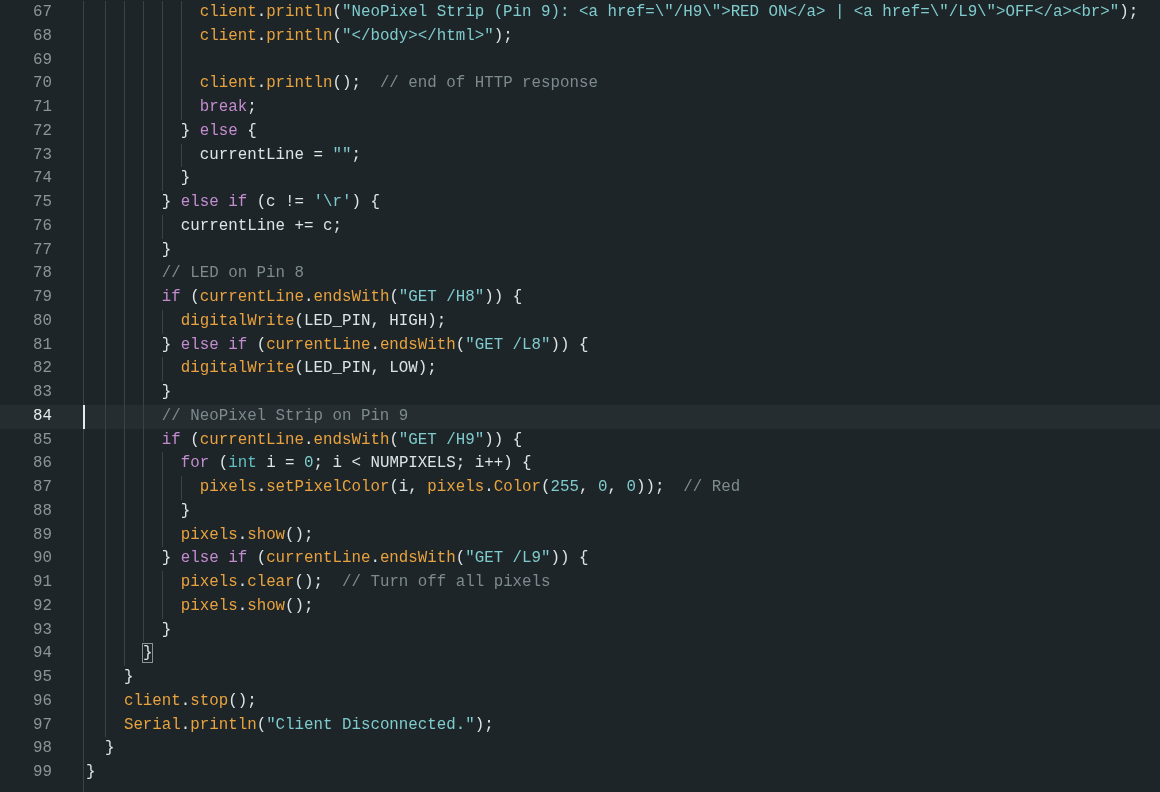 Image resolution: width=1160 pixels, height=792 pixels. I want to click on line-number: 76, so click(42, 225).